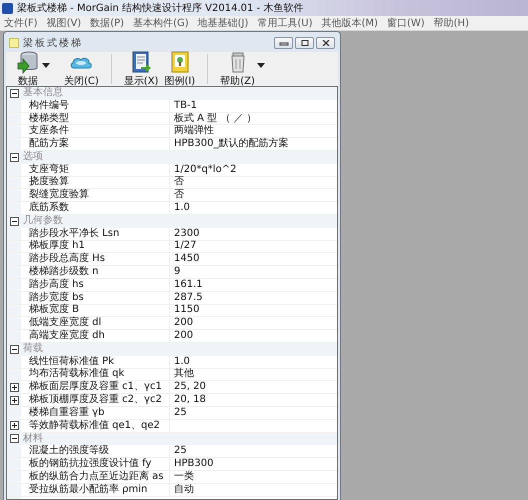 Image resolution: width=528 pixels, height=500 pixels. Describe the element at coordinates (95, 246) in the screenshot. I see `property-name: 梯板厚度 h1` at that location.